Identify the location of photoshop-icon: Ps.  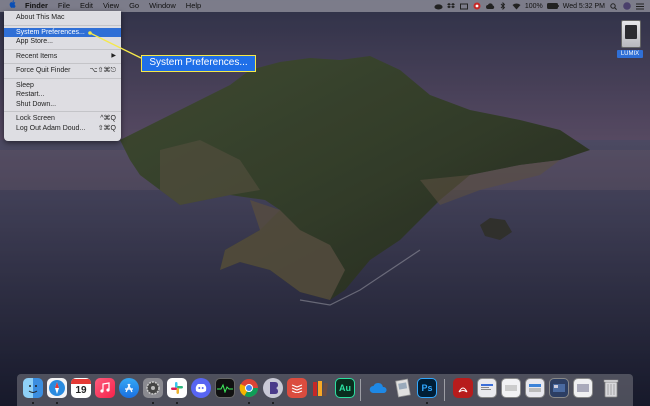
(427, 388).